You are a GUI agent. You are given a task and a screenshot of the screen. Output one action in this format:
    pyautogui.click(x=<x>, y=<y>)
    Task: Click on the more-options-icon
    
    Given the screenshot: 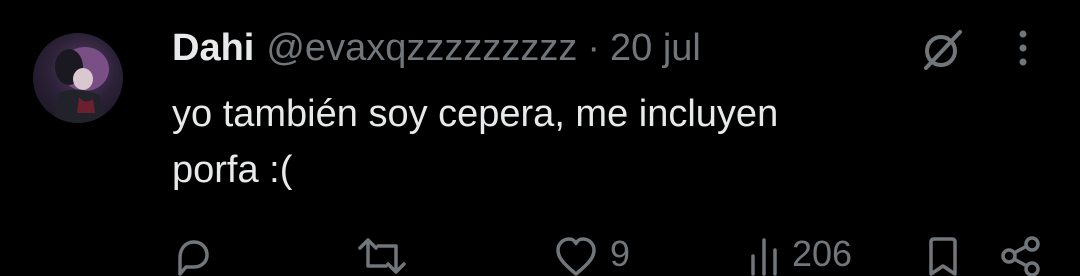 What is the action you would take?
    pyautogui.click(x=1023, y=48)
    